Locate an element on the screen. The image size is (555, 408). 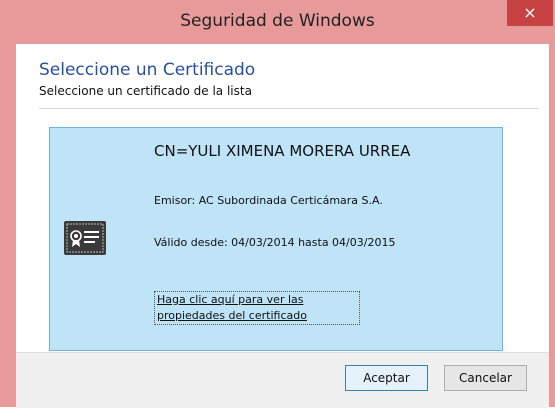
certificate-issuer: Emisor: AC Subordinada Certicámara S.A. is located at coordinates (268, 200).